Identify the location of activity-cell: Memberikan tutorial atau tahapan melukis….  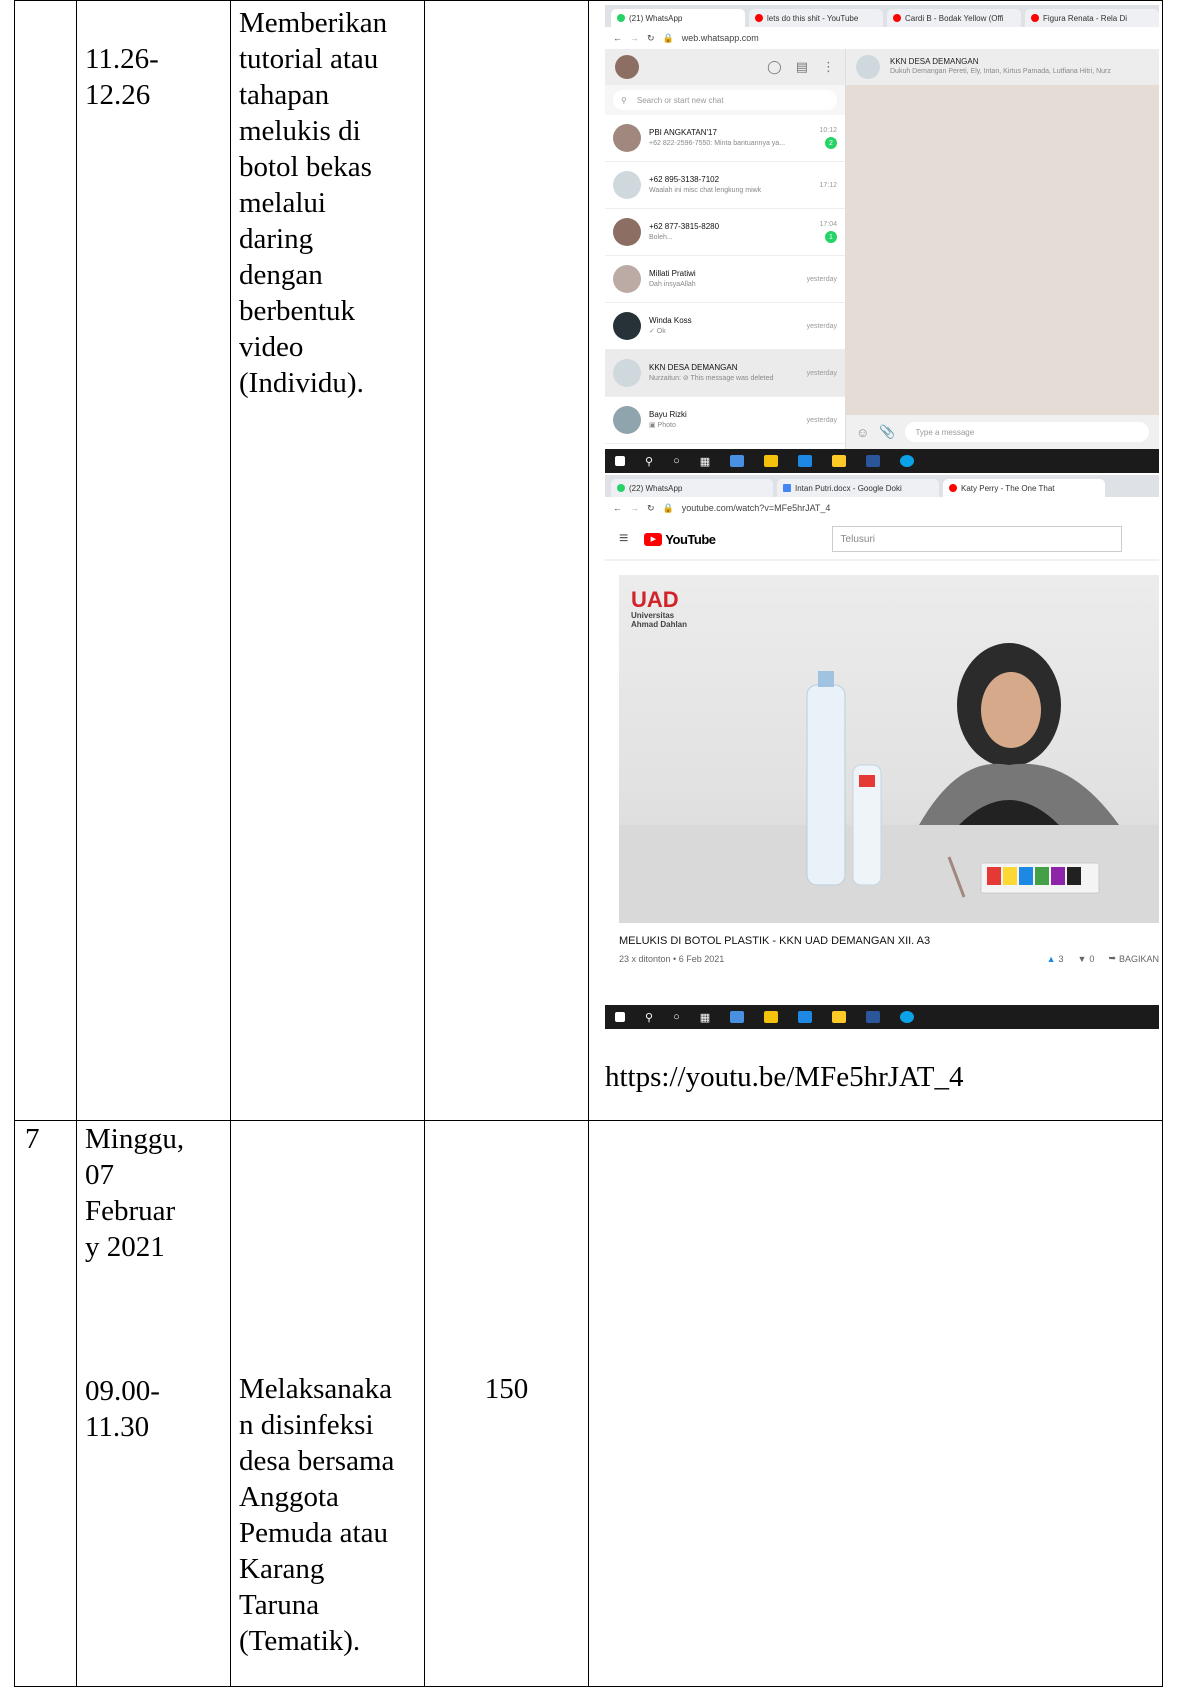
(327, 560).